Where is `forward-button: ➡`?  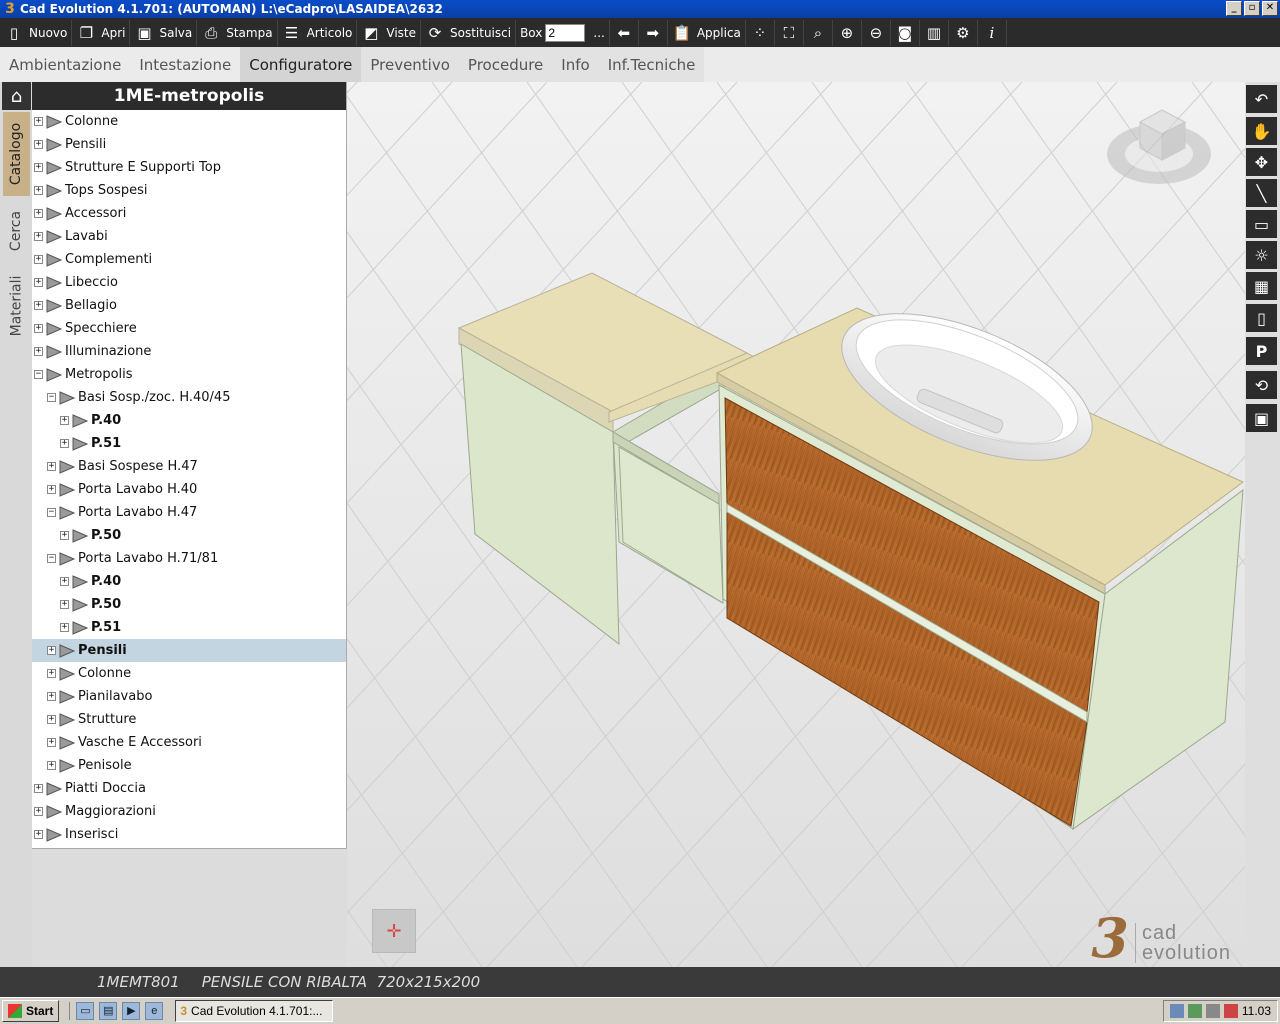 forward-button: ➡ is located at coordinates (653, 32).